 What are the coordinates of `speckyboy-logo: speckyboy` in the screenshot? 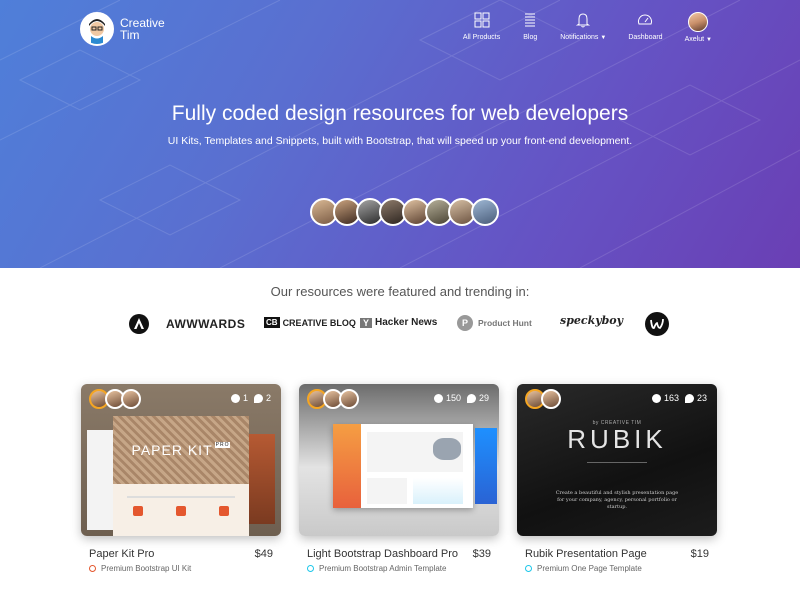 It's located at (591, 320).